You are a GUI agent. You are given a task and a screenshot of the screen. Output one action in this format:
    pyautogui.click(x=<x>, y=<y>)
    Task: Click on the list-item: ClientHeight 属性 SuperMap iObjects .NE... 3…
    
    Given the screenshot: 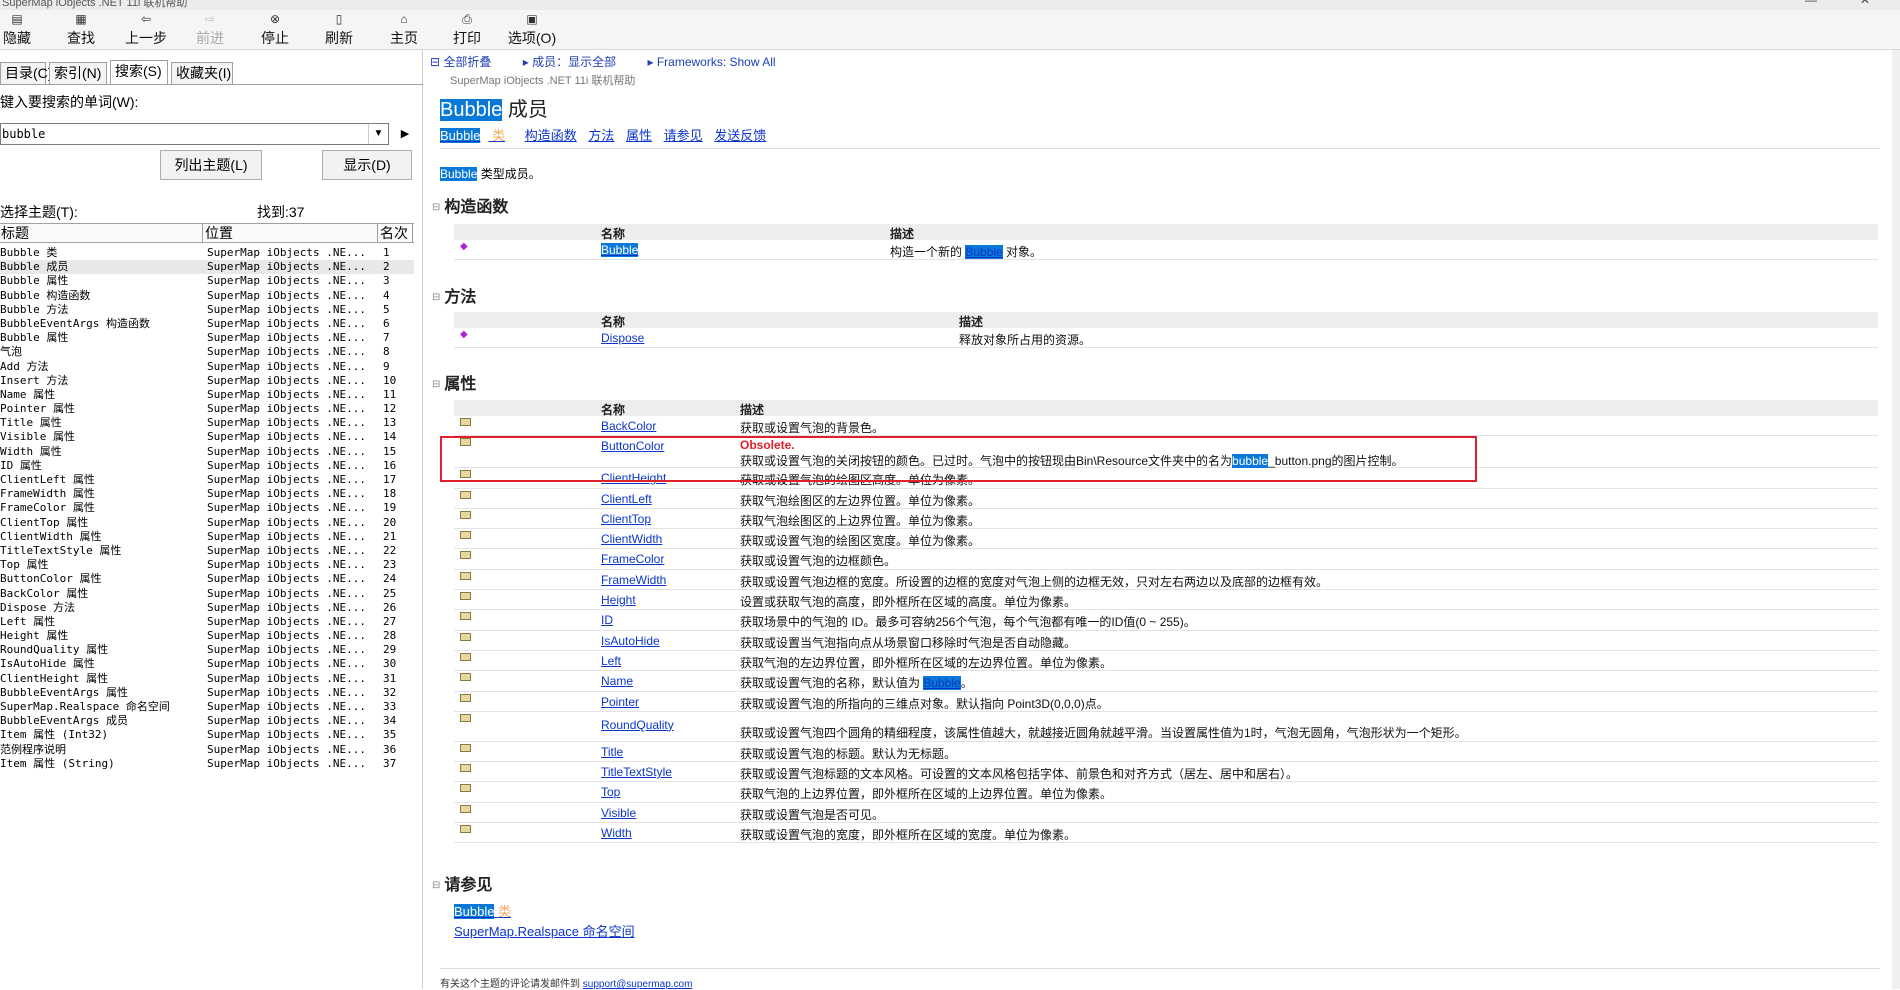 What is the action you would take?
    pyautogui.click(x=207, y=679)
    